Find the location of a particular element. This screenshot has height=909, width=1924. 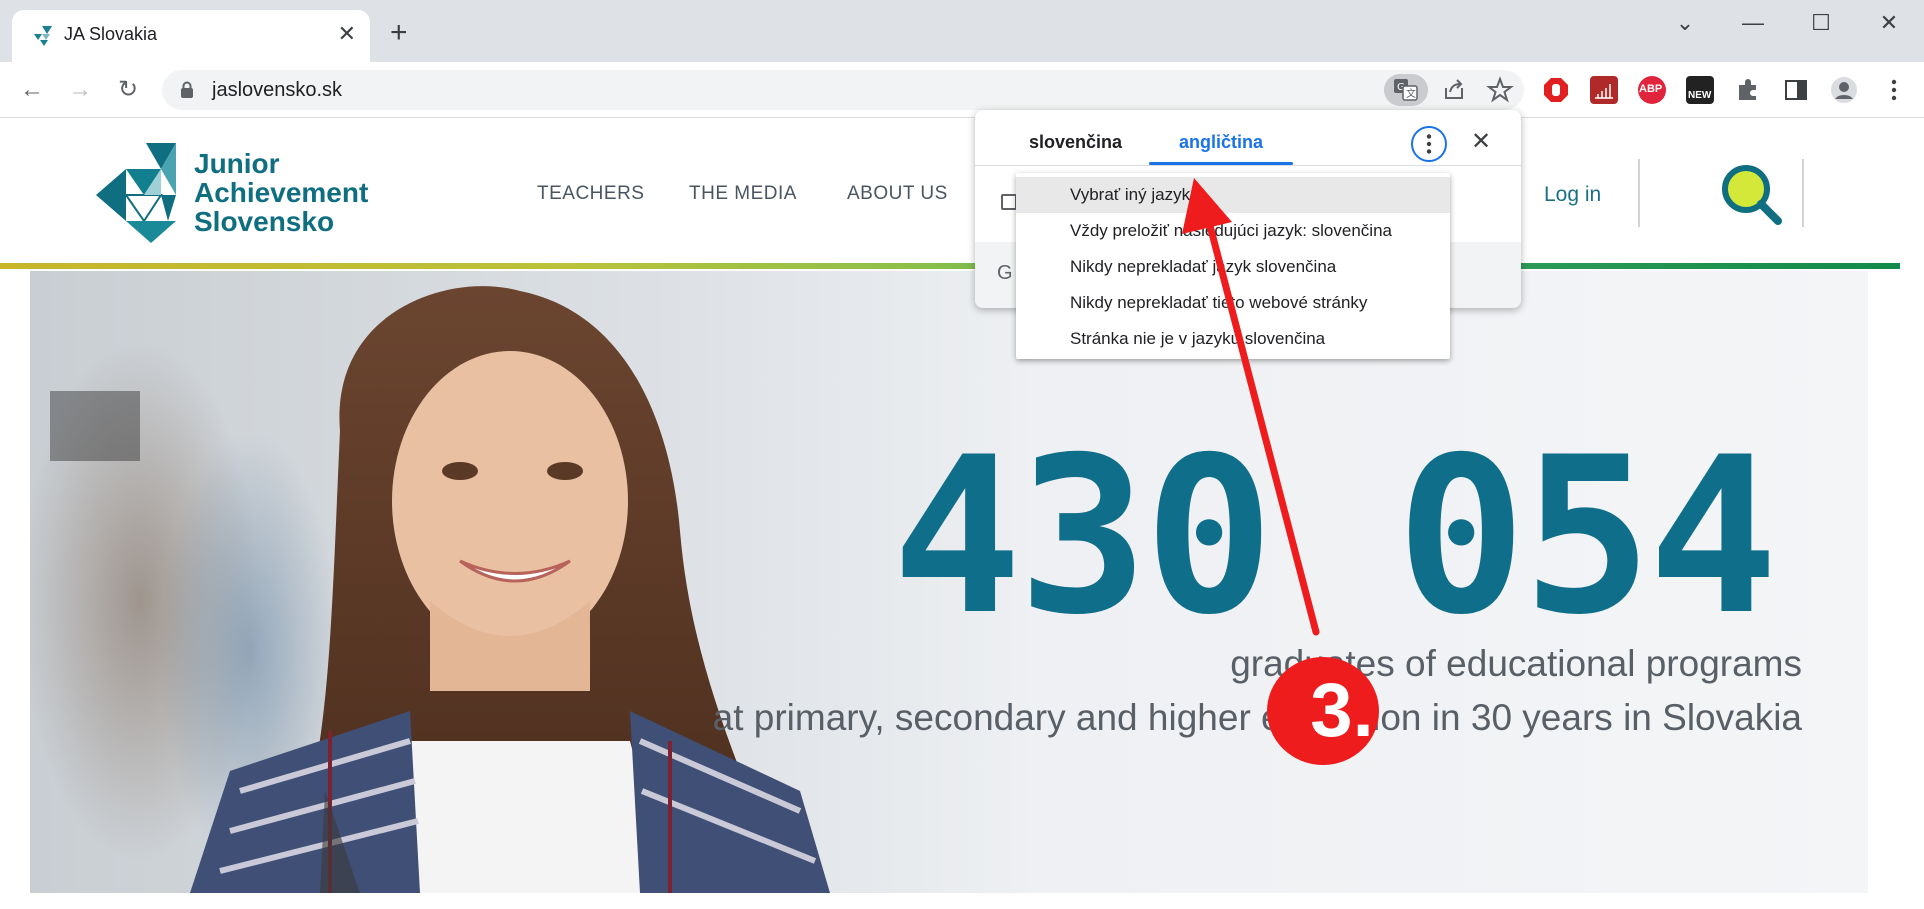

popup-divider is located at coordinates (1248, 165).